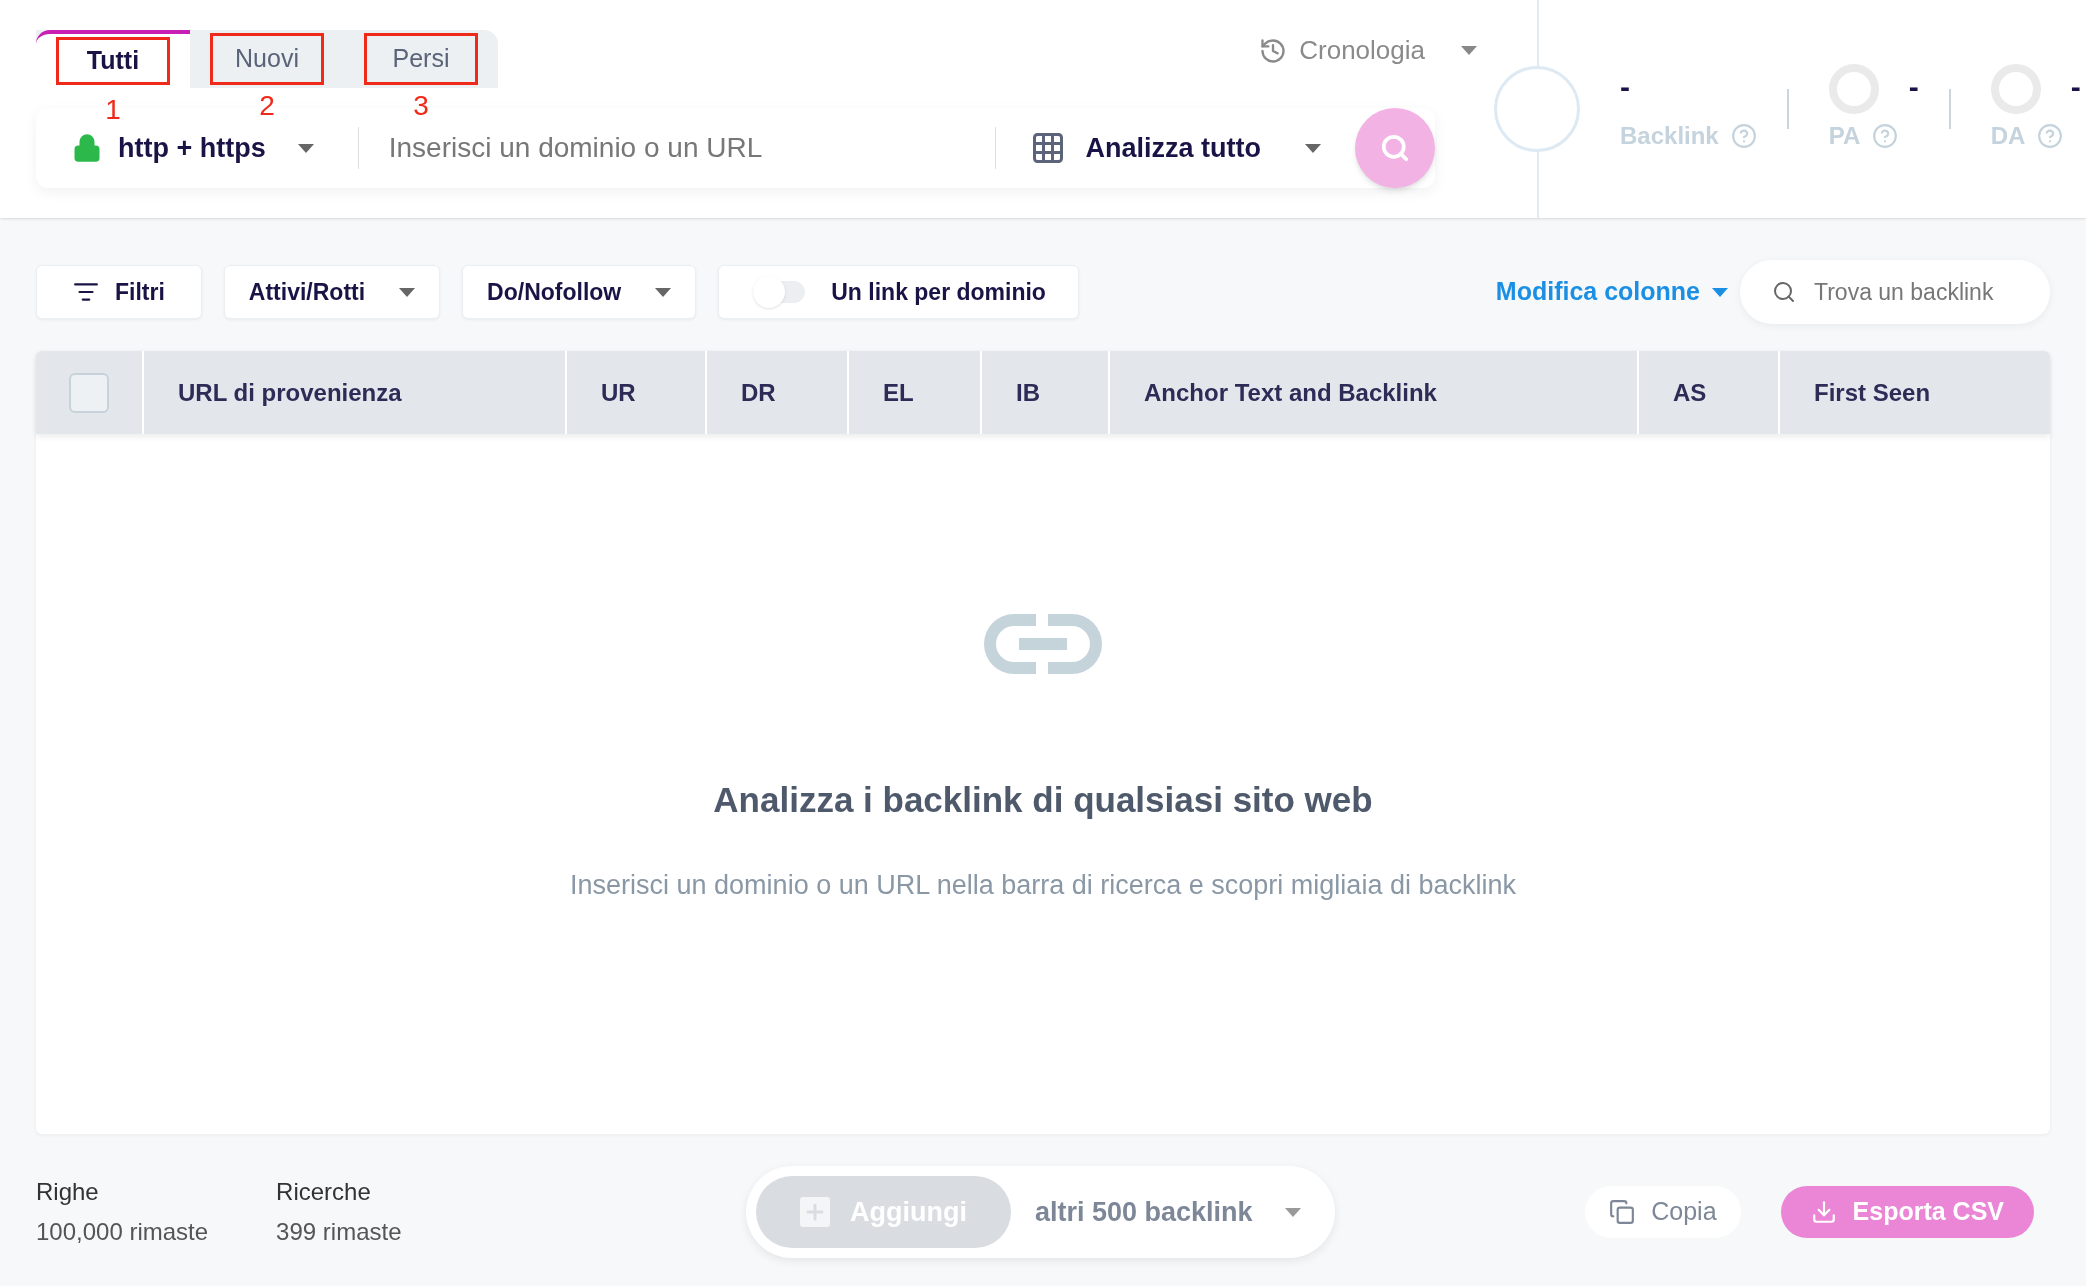  What do you see at coordinates (1179, 1212) in the screenshot?
I see `amount-dropdown: altri 500 backlink` at bounding box center [1179, 1212].